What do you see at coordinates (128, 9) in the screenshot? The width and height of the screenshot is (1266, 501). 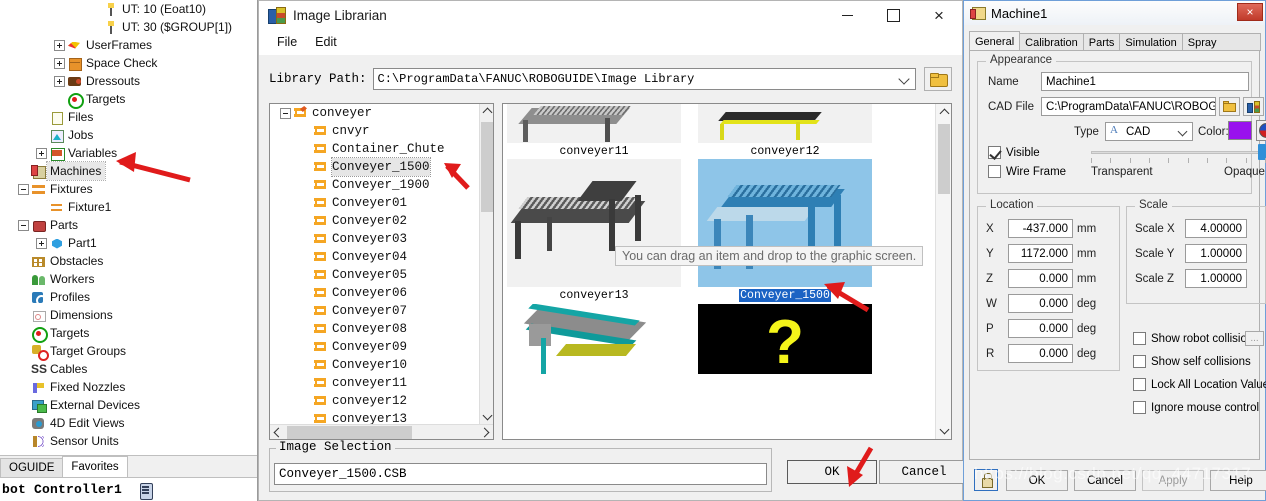 I see `tree-item-ut-10-eoat10: UT: 10 (Eoat10)` at bounding box center [128, 9].